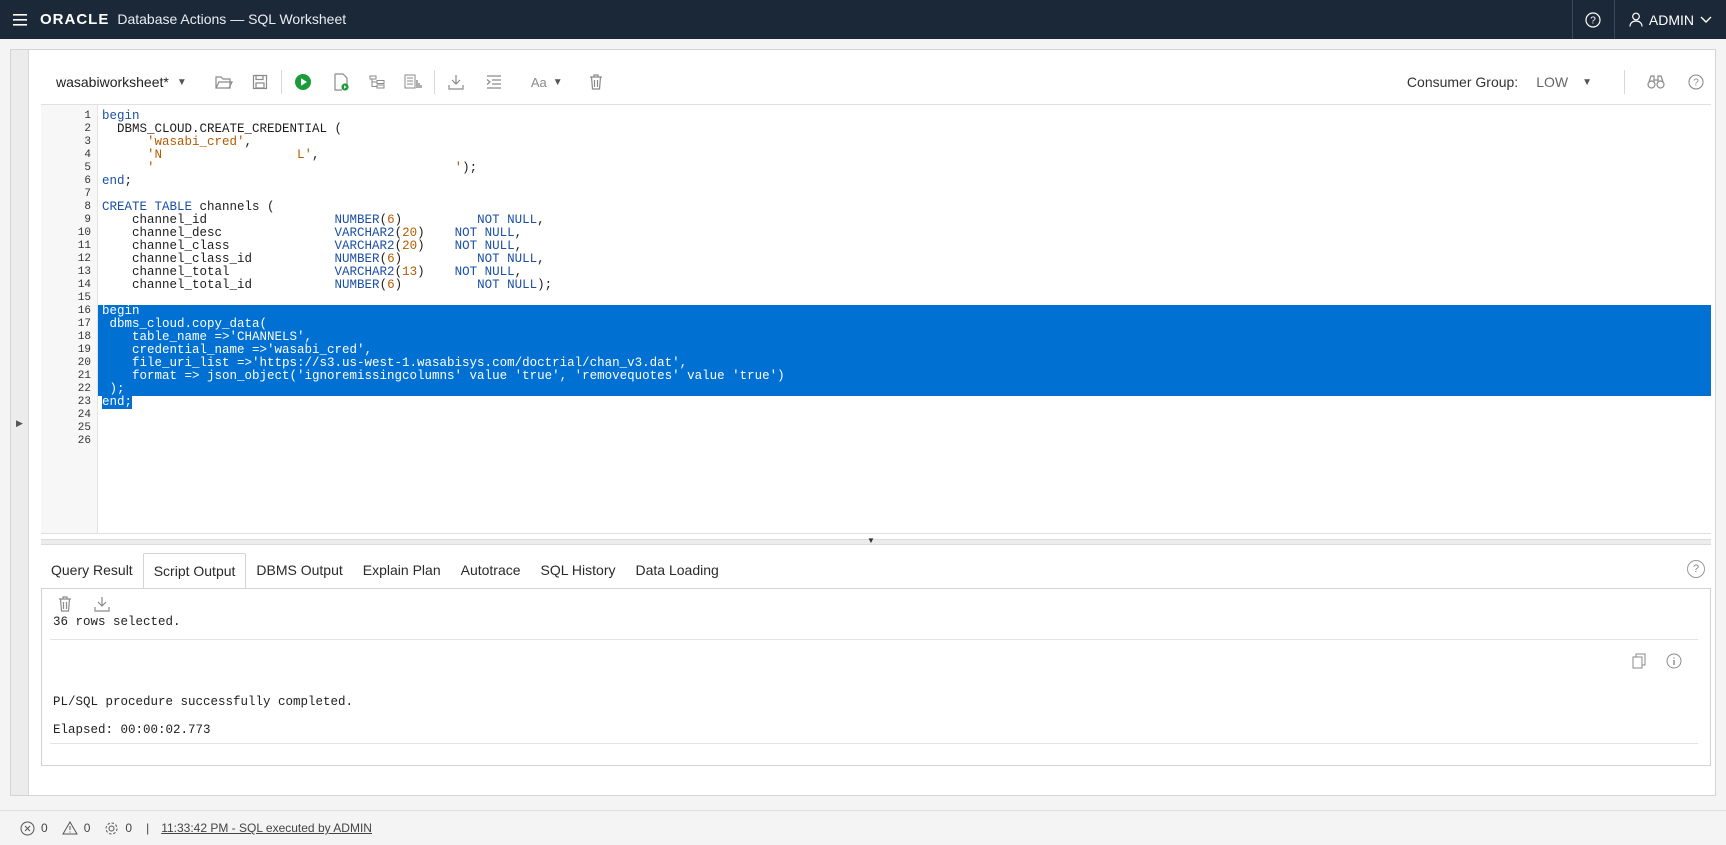 The width and height of the screenshot is (1726, 845). I want to click on code-token: begin, so click(121, 311).